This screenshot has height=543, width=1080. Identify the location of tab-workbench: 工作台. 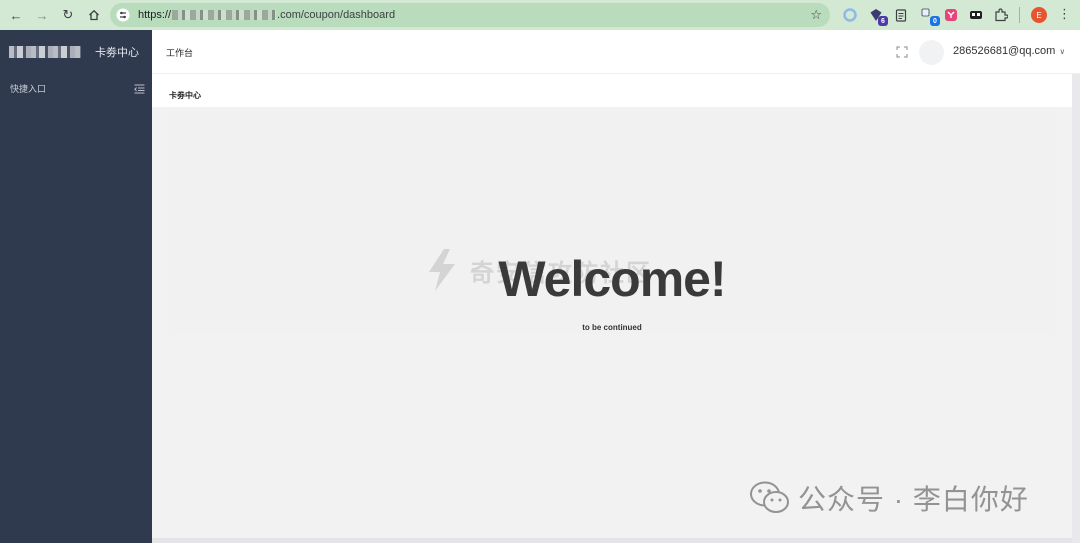
(179, 52).